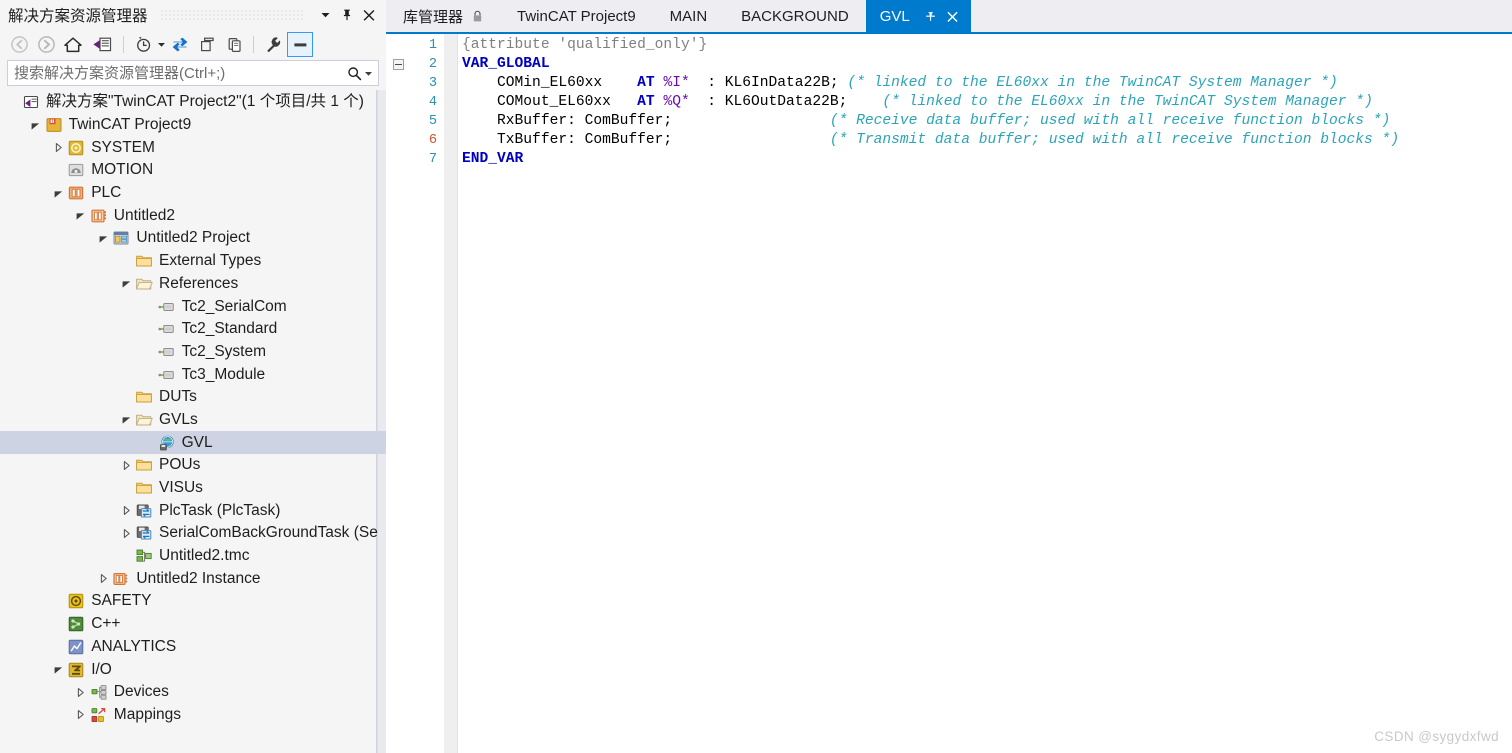  Describe the element at coordinates (180, 73) in the screenshot. I see `search-input` at that location.